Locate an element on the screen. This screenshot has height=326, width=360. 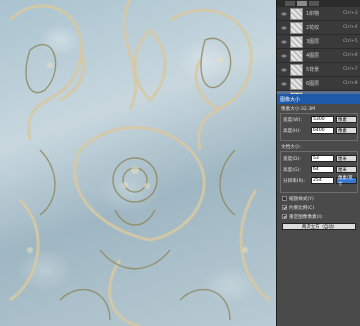
layer-name: 5背景 is located at coordinates (313, 70).